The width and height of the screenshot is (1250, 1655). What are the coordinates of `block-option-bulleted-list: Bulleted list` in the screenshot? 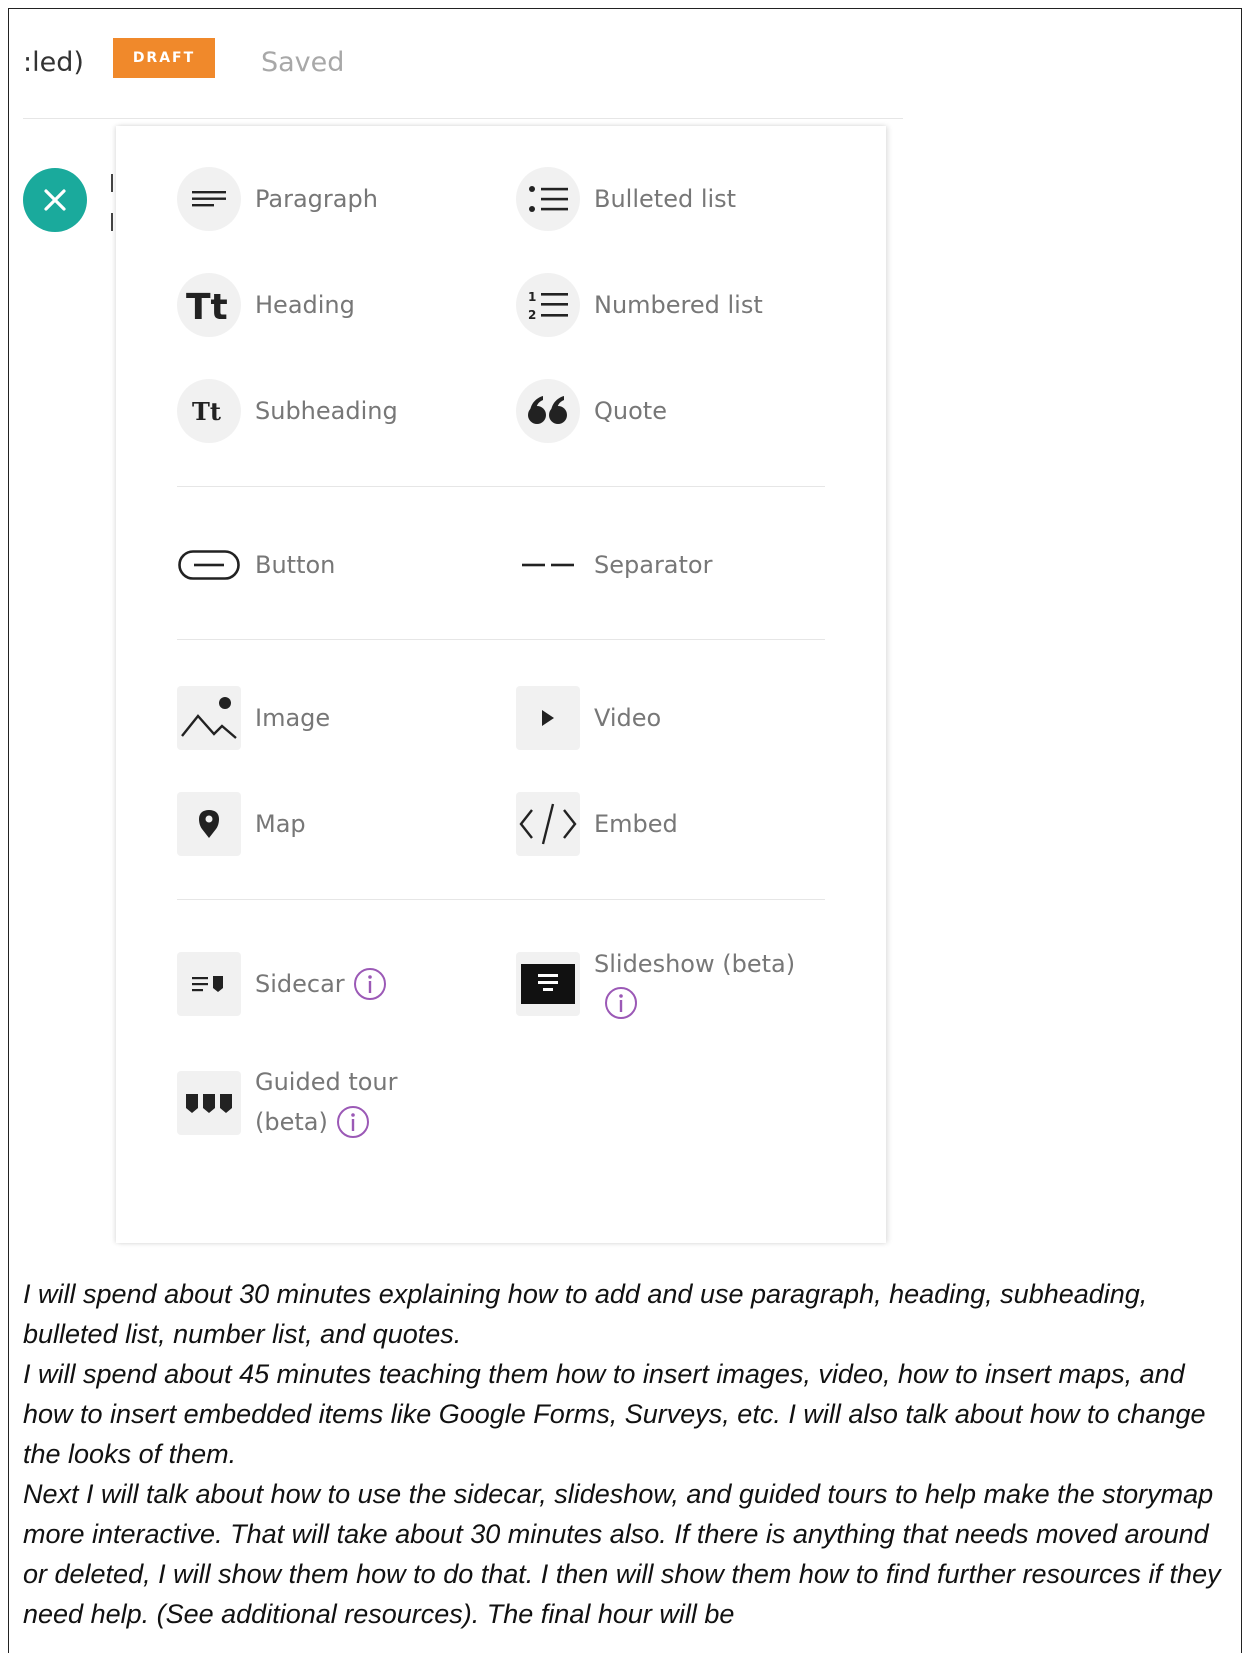 It's located at (626, 199).